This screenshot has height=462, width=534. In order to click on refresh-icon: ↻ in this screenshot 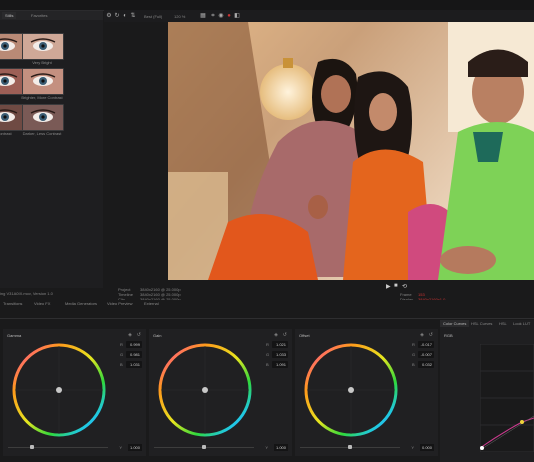, I will do `click(117, 16)`.